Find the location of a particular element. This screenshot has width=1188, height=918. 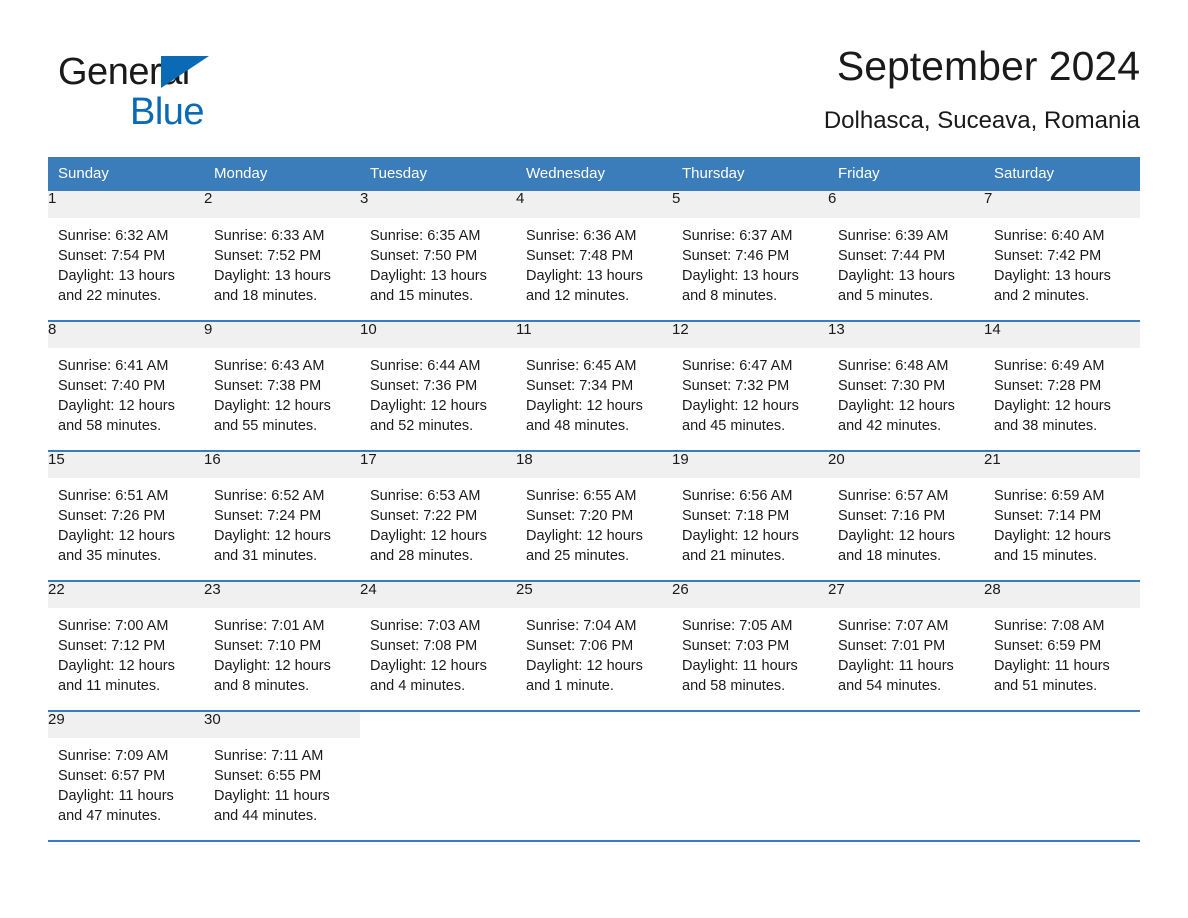

page-subtitle-location: Dolhasca, Suceava, Romania is located at coordinates (981, 120).